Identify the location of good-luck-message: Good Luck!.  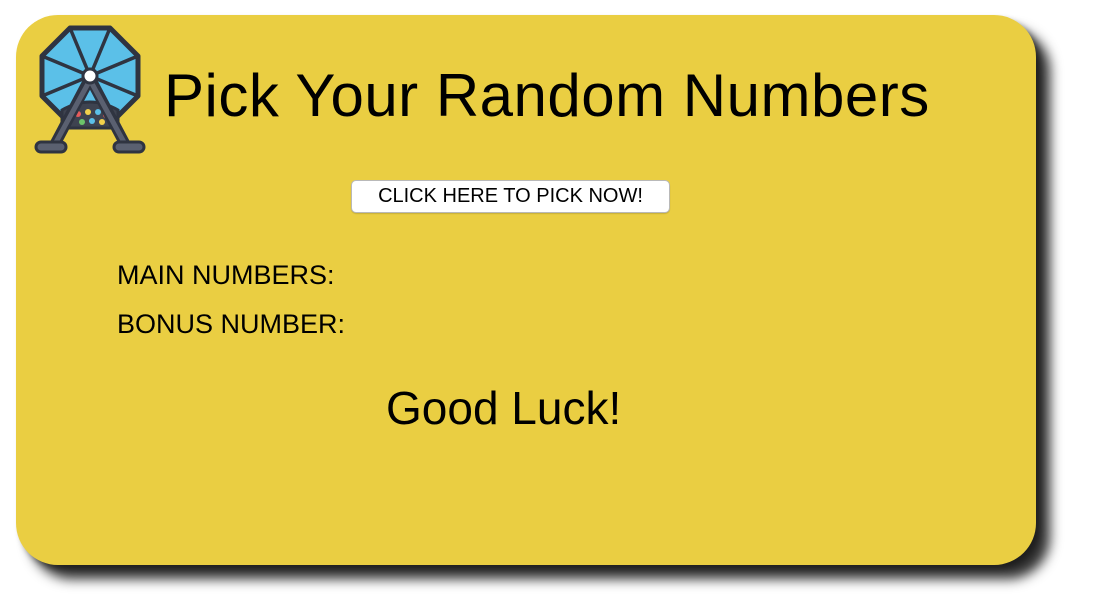
(504, 408).